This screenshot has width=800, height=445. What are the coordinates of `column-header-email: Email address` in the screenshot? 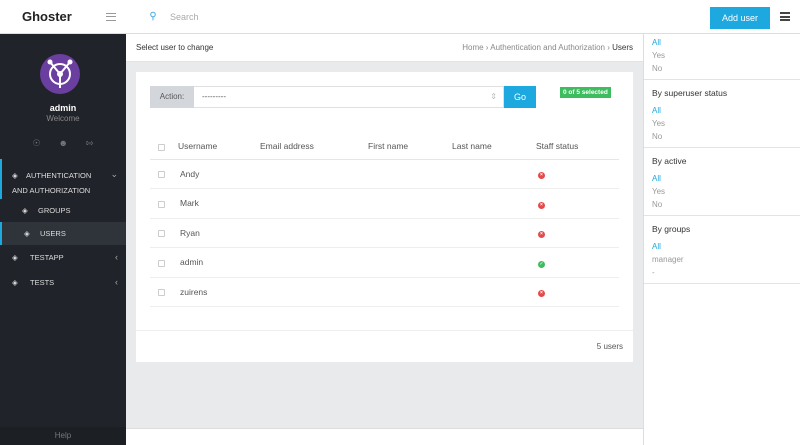 It's located at (314, 147).